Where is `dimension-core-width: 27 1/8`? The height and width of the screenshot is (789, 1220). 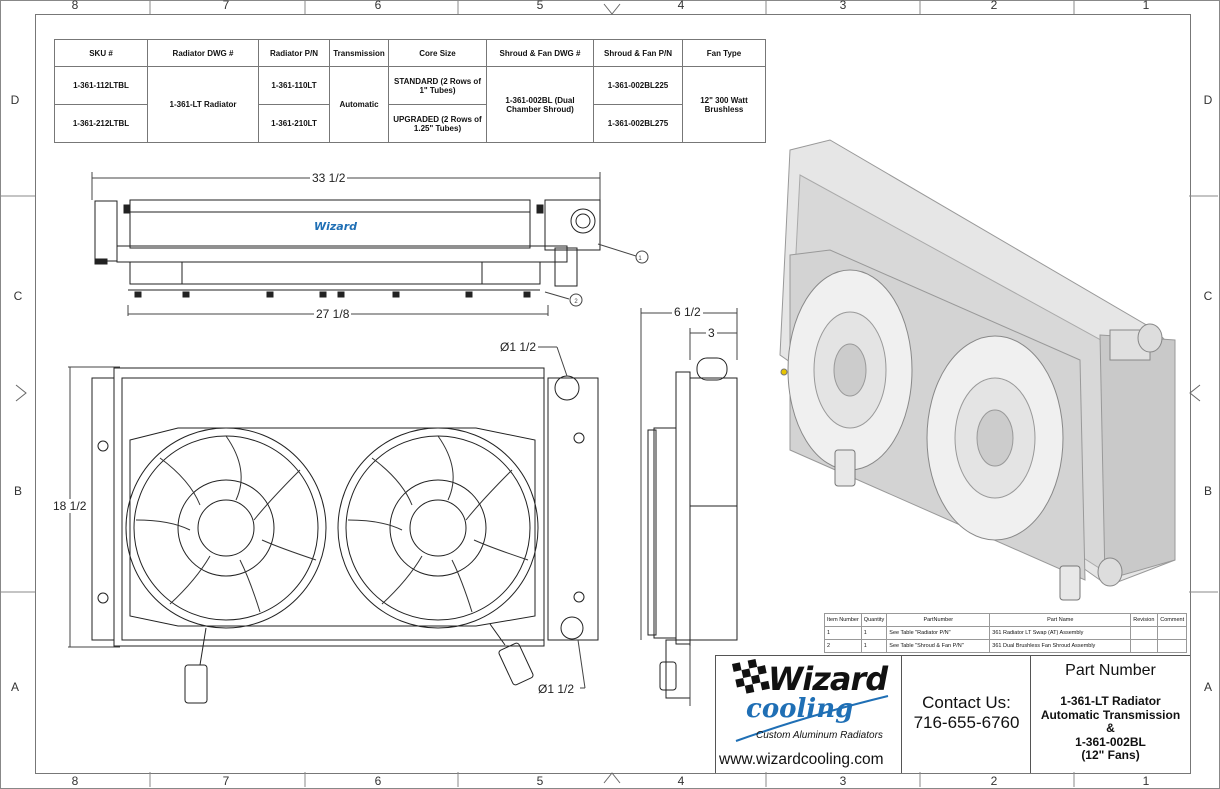 dimension-core-width: 27 1/8 is located at coordinates (333, 314).